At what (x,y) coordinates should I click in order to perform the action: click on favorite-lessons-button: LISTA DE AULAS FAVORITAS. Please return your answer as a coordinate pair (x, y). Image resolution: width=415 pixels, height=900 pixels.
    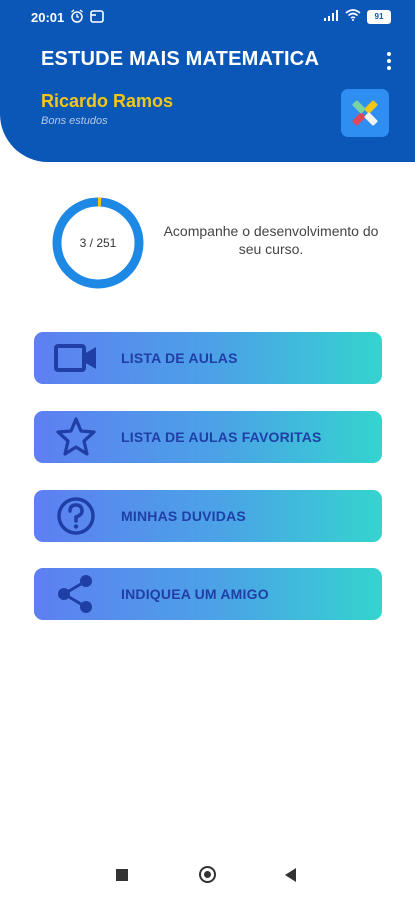
    Looking at the image, I should click on (208, 437).